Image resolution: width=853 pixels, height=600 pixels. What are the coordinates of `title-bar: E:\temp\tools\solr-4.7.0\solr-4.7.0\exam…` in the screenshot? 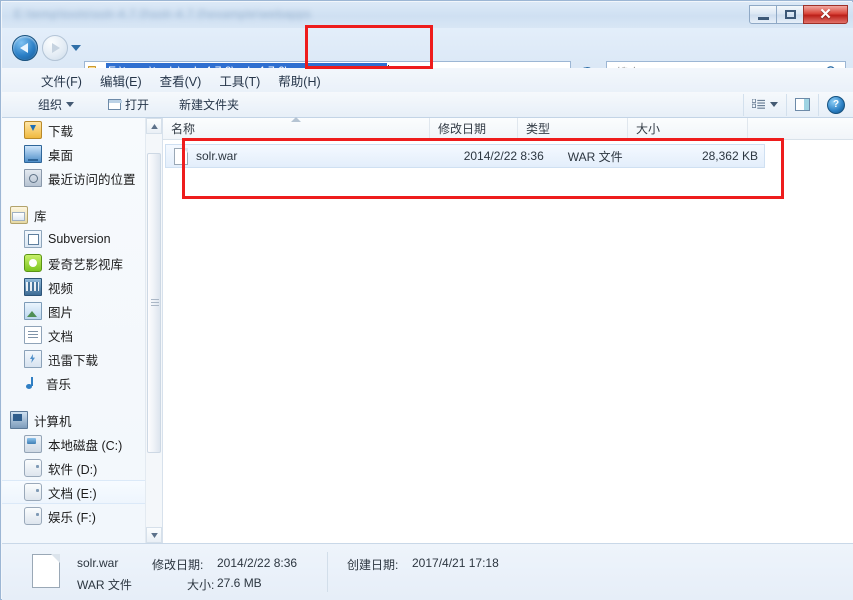 It's located at (427, 15).